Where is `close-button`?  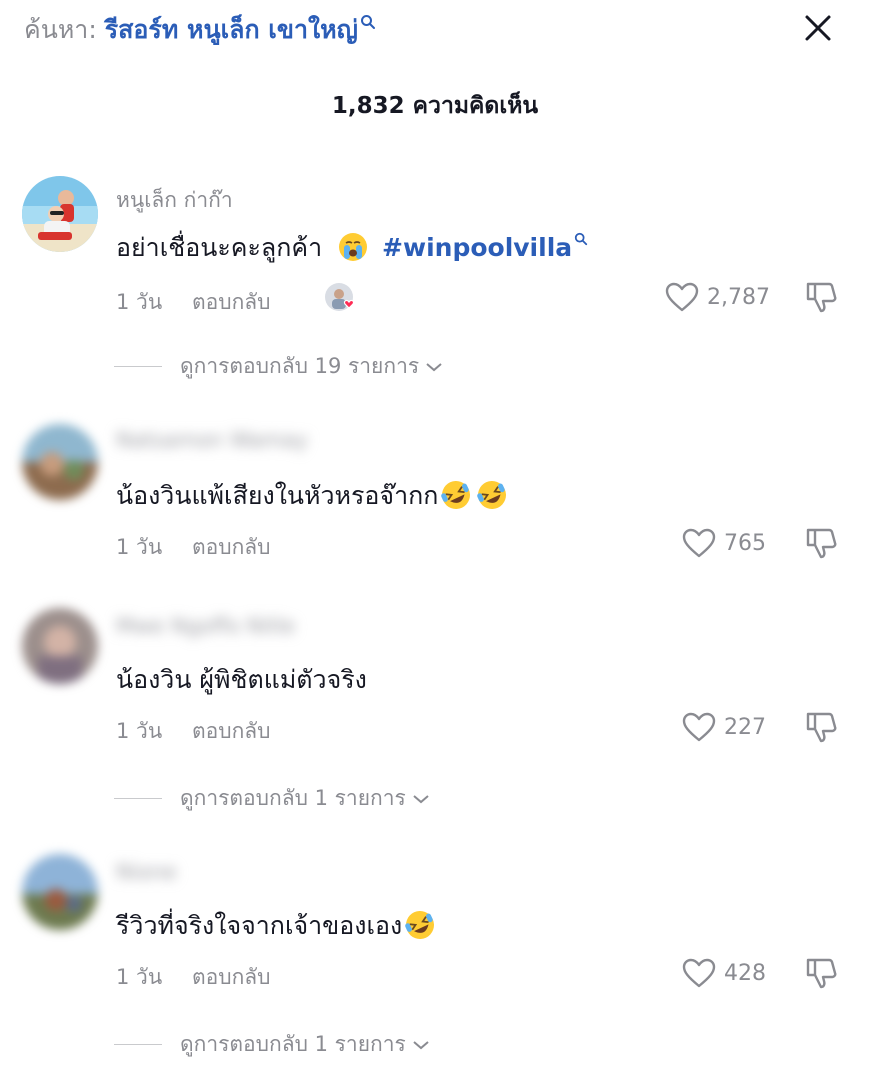
close-button is located at coordinates (818, 28).